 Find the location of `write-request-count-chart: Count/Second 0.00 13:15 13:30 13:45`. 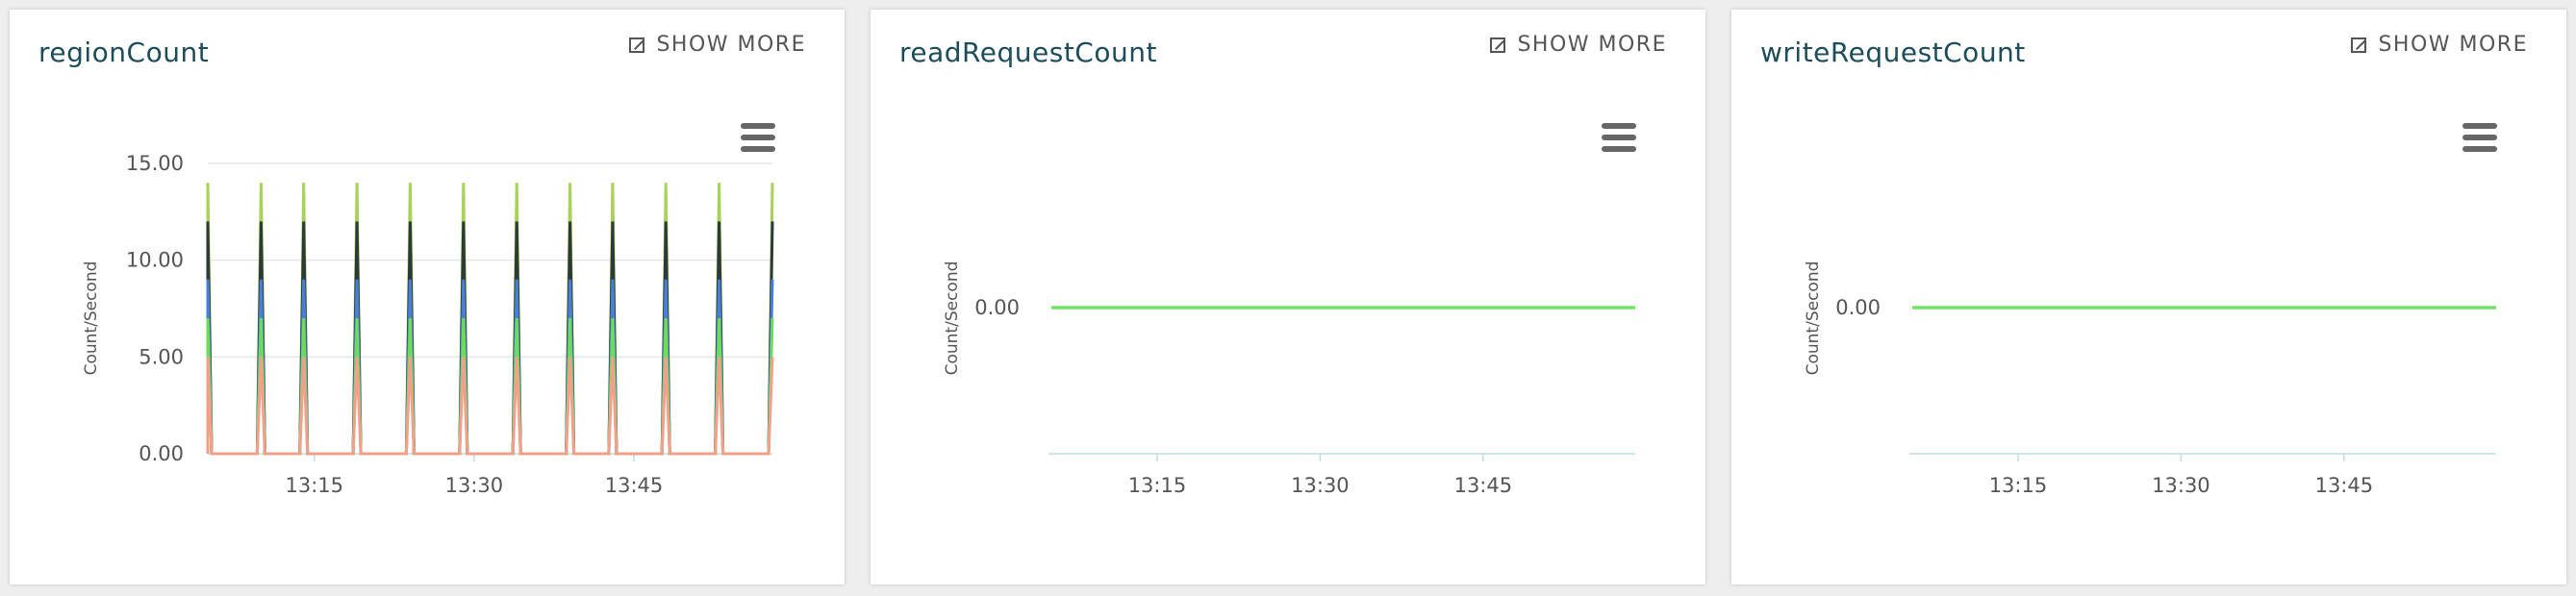

write-request-count-chart: Count/Second 0.00 13:15 13:30 13:45 is located at coordinates (2150, 379).